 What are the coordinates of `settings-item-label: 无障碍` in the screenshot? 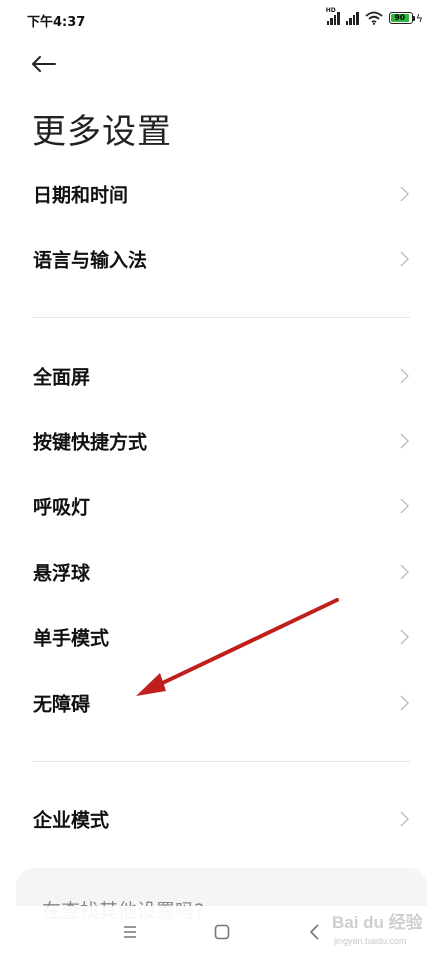 It's located at (62, 704).